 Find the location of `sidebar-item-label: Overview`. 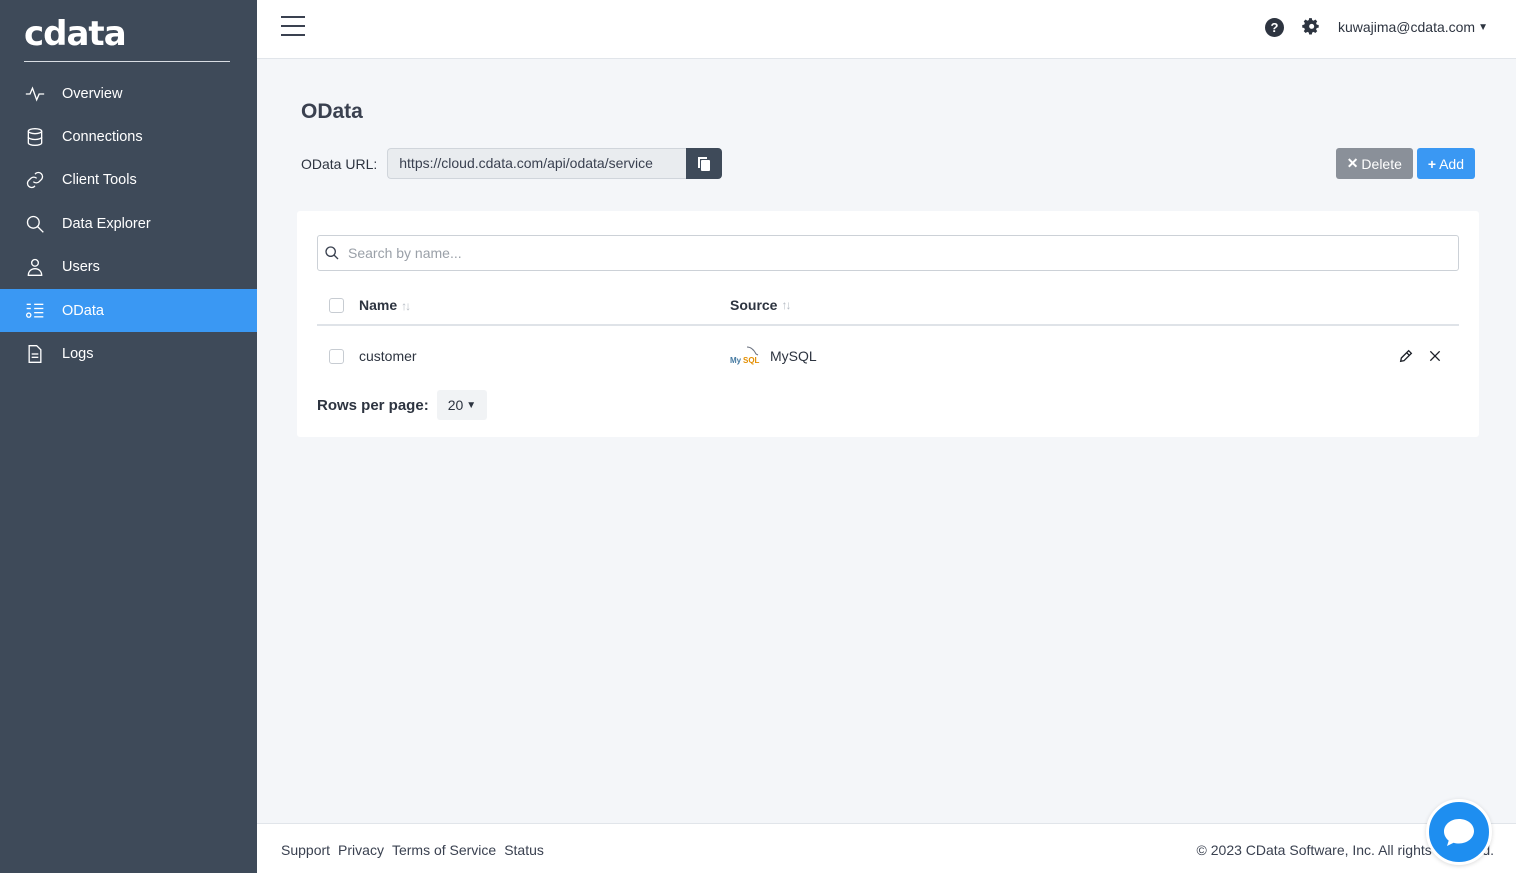

sidebar-item-label: Overview is located at coordinates (92, 93).